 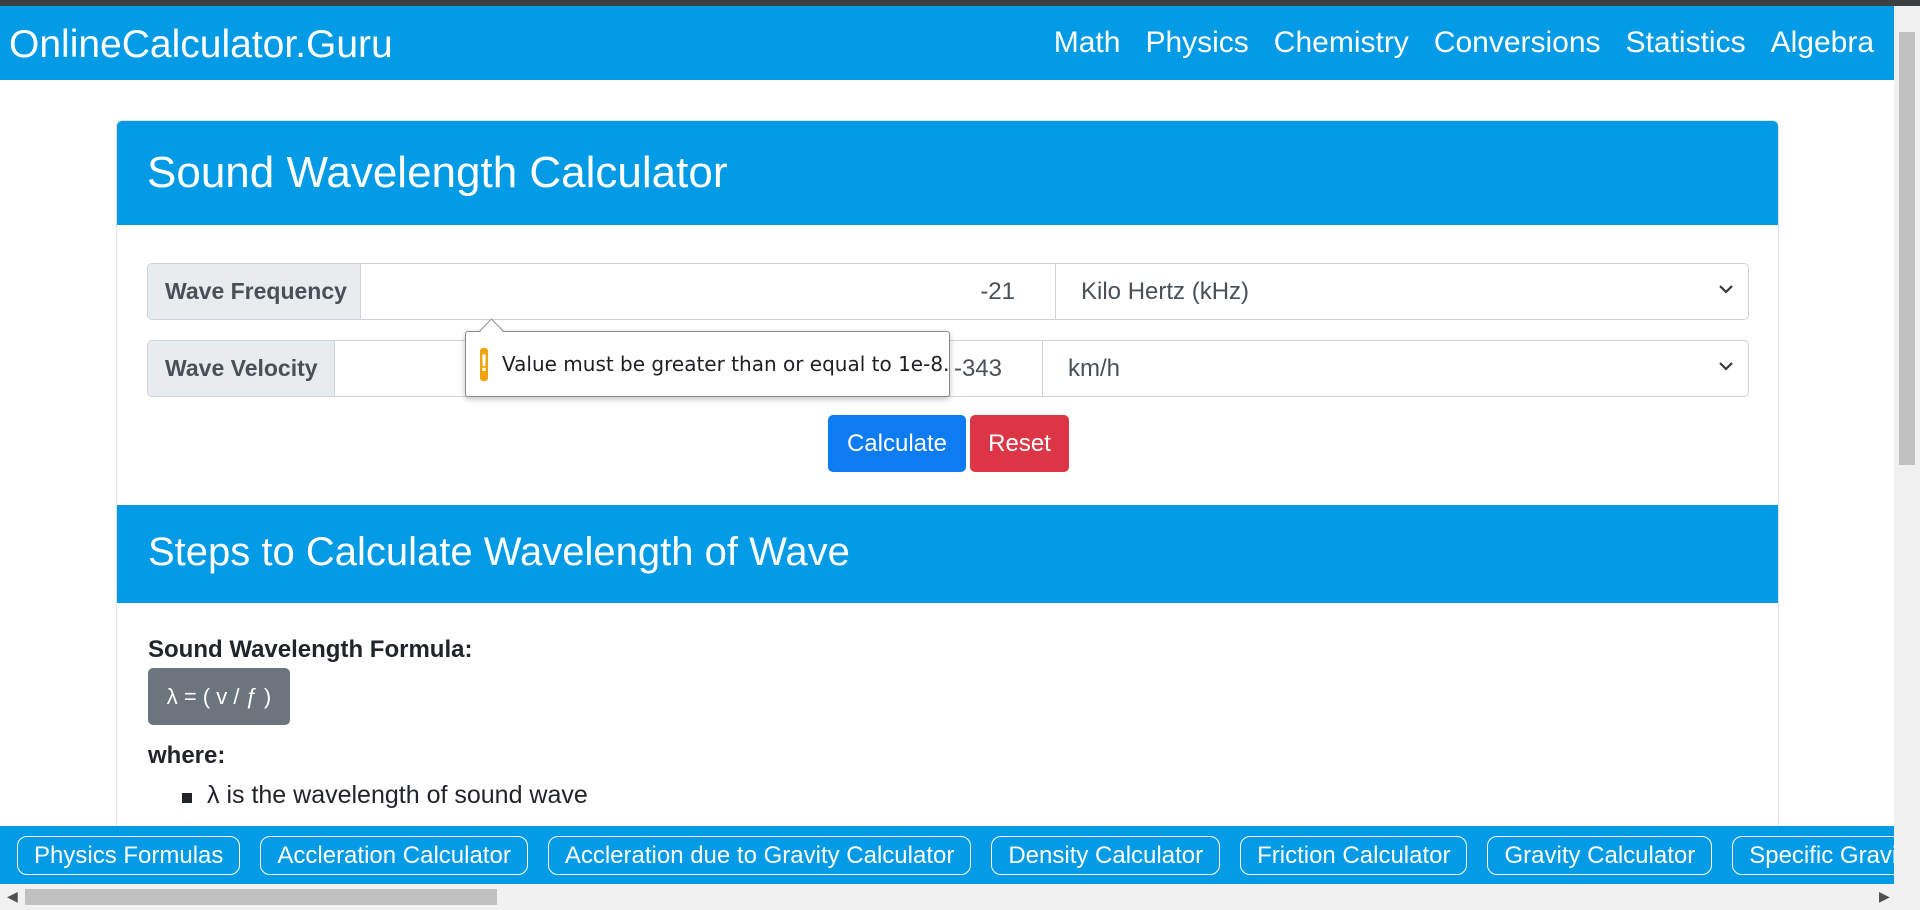 What do you see at coordinates (897, 443) in the screenshot?
I see `calculate-button: Calculate` at bounding box center [897, 443].